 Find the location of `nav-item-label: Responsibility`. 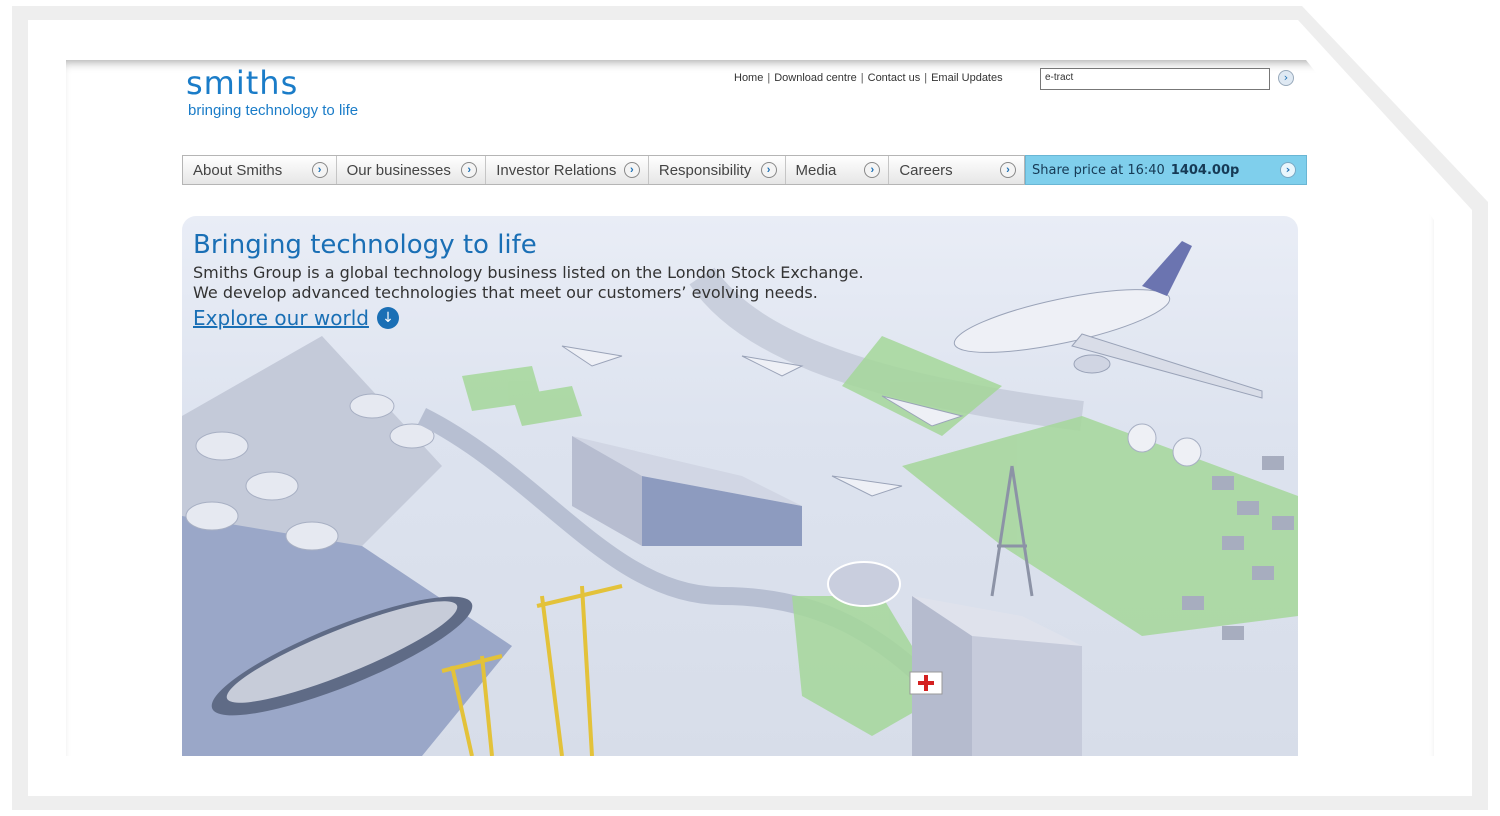

nav-item-label: Responsibility is located at coordinates (705, 170).